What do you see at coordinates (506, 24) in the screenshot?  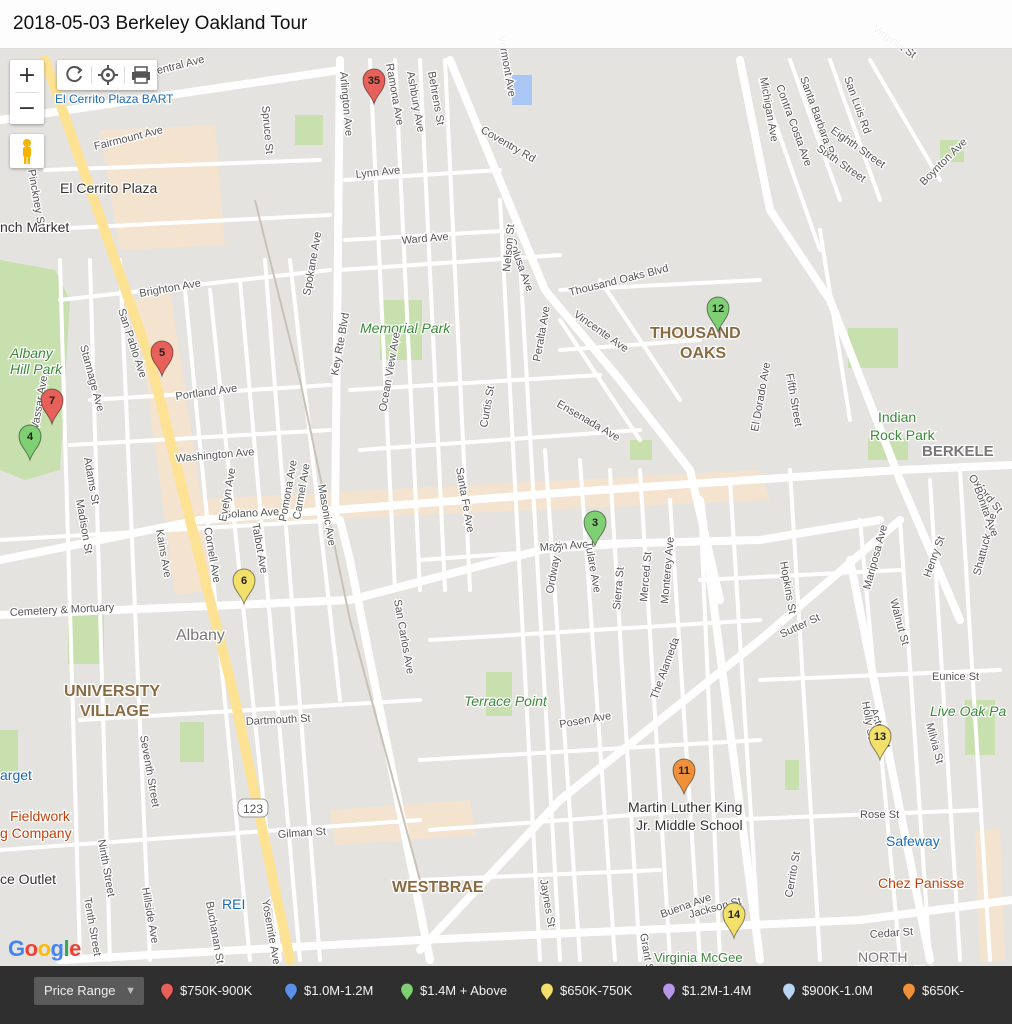 I see `title-bar: 2018-05-03 Berkeley Oakland Tour` at bounding box center [506, 24].